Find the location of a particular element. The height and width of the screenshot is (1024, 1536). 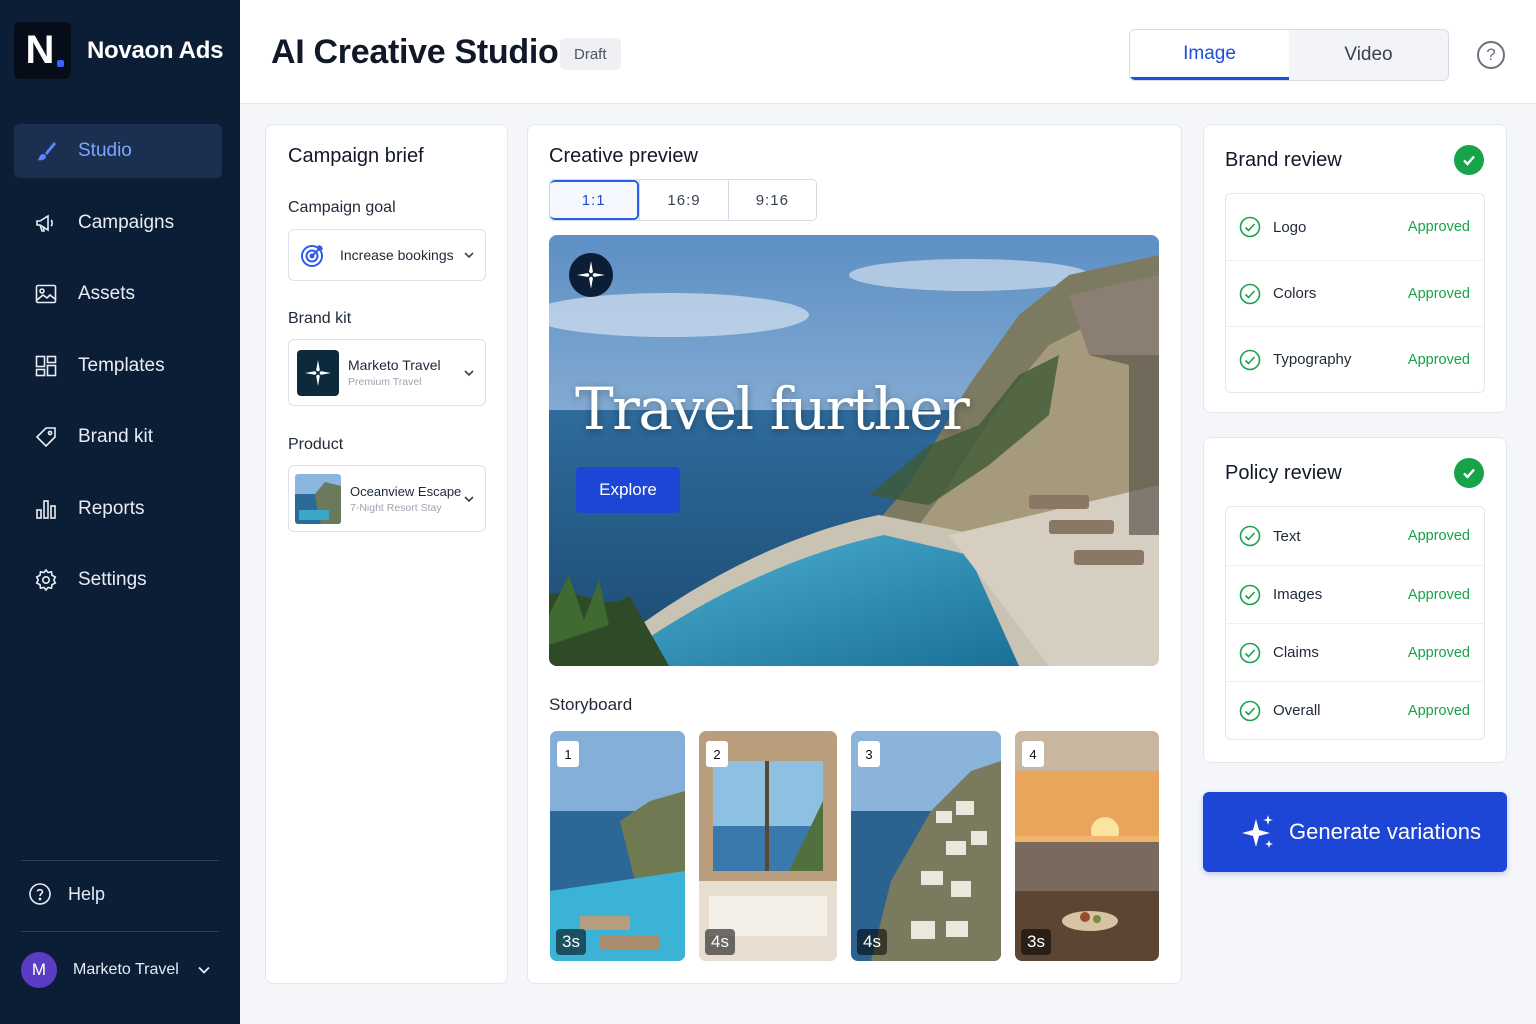

brand-kit-name: Marketo Travel is located at coordinates (394, 365).